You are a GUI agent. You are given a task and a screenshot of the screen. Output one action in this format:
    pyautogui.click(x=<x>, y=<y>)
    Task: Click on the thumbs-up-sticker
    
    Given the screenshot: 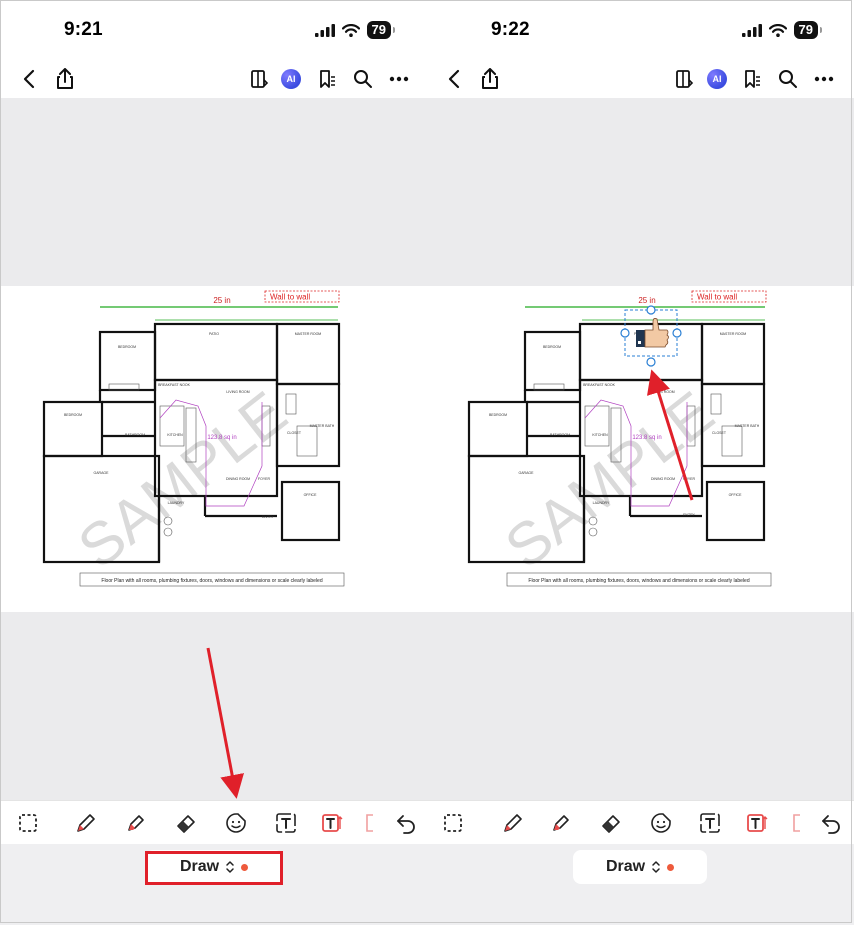 What is the action you would take?
    pyautogui.click(x=652, y=333)
    